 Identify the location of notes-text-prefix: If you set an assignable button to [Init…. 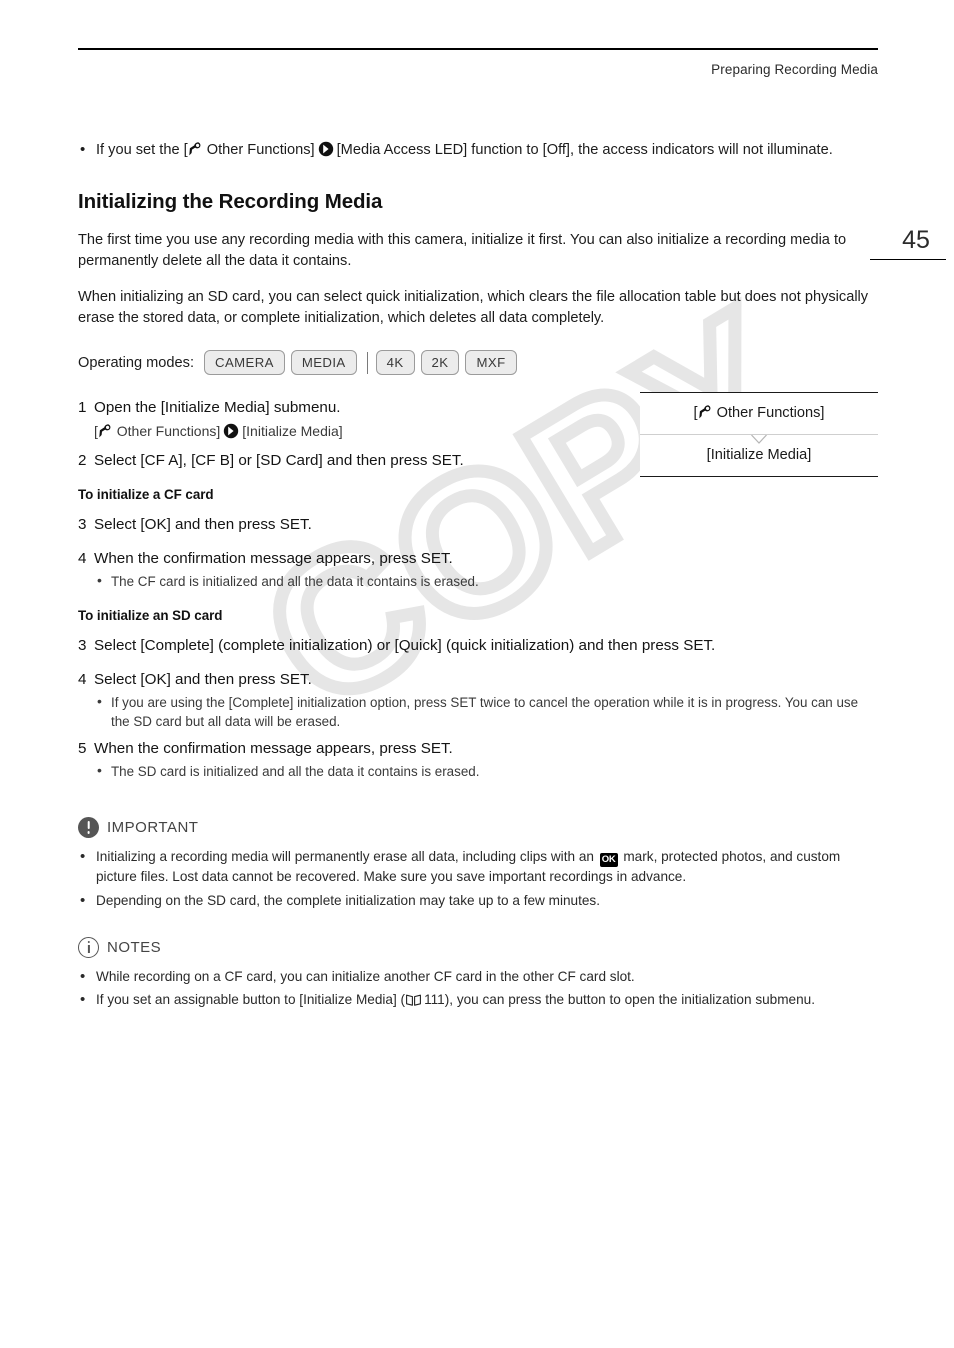
(251, 1000).